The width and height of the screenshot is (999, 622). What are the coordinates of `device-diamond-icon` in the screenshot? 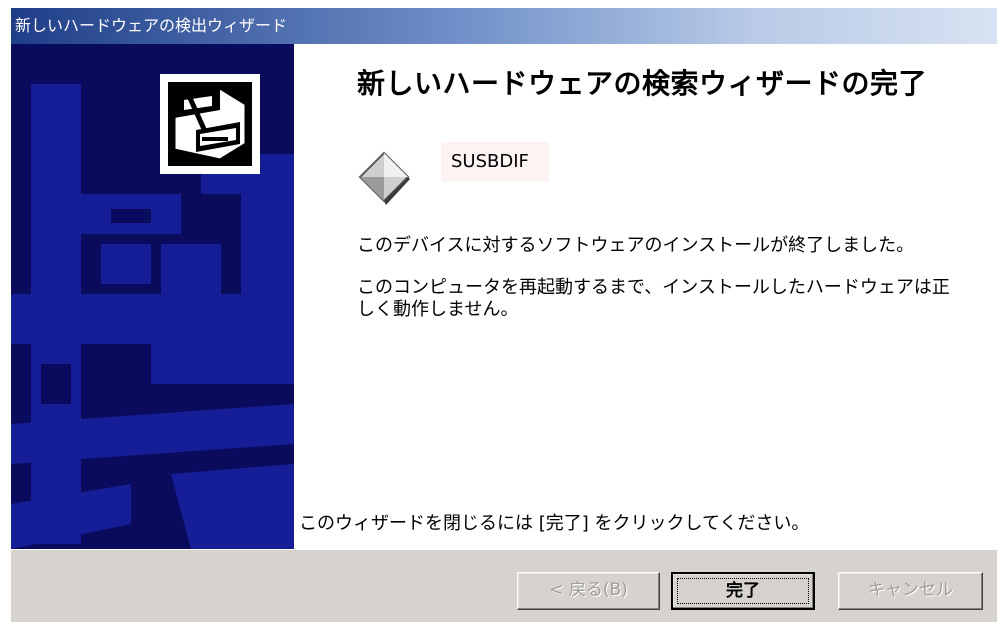 It's located at (384, 179).